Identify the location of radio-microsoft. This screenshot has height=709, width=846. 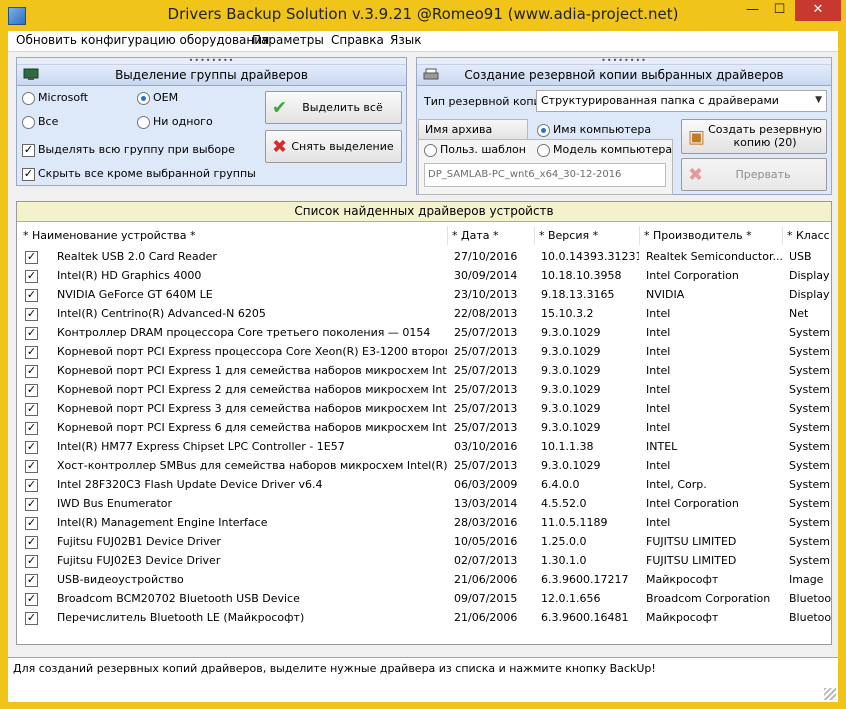
(28, 98).